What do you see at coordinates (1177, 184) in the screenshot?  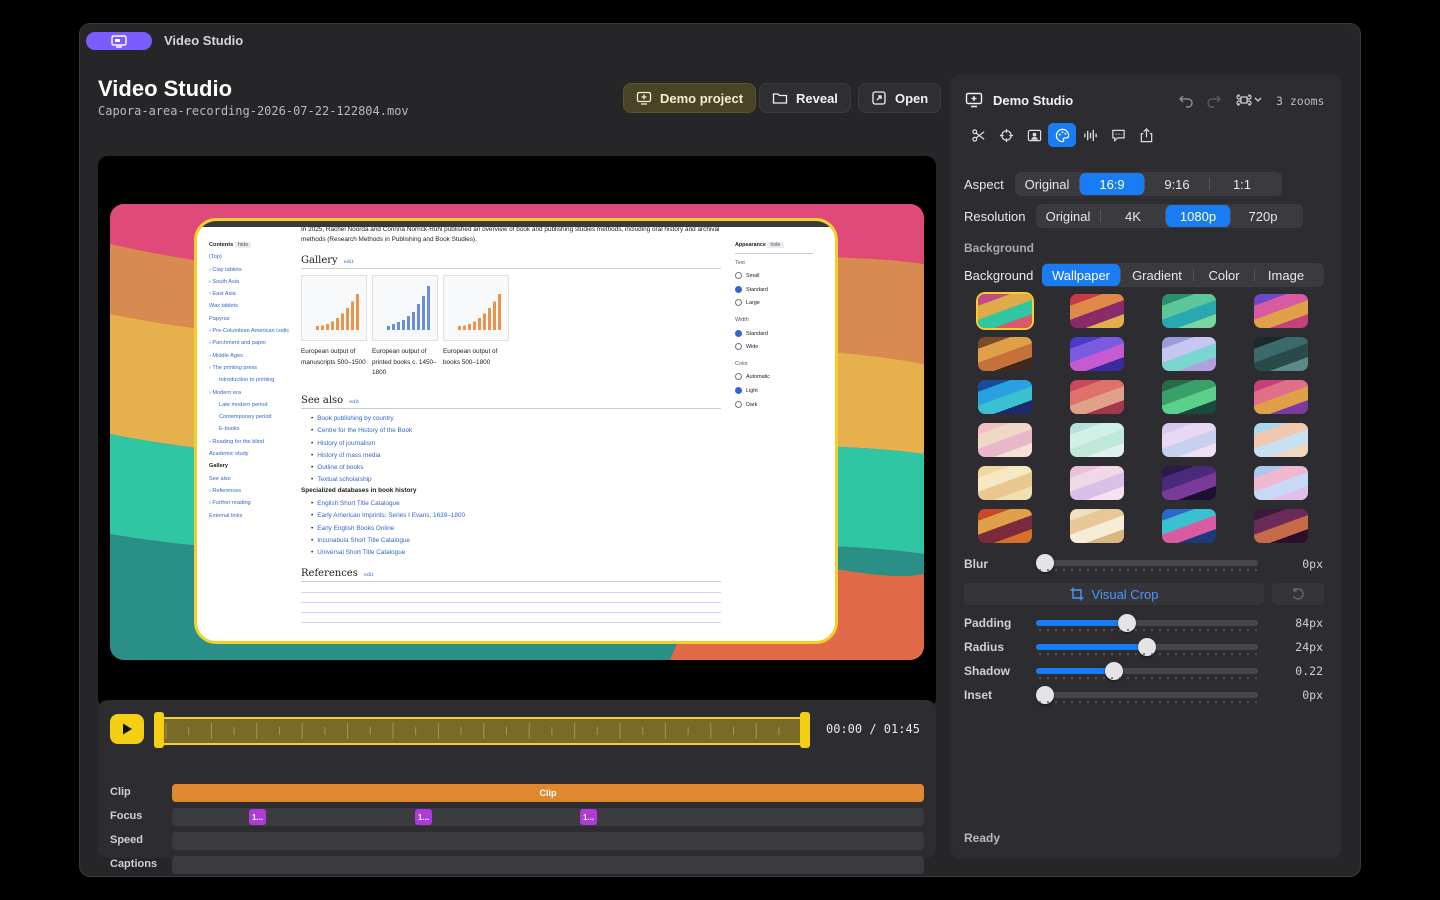 I see `segment-option-9-16: 9:16` at bounding box center [1177, 184].